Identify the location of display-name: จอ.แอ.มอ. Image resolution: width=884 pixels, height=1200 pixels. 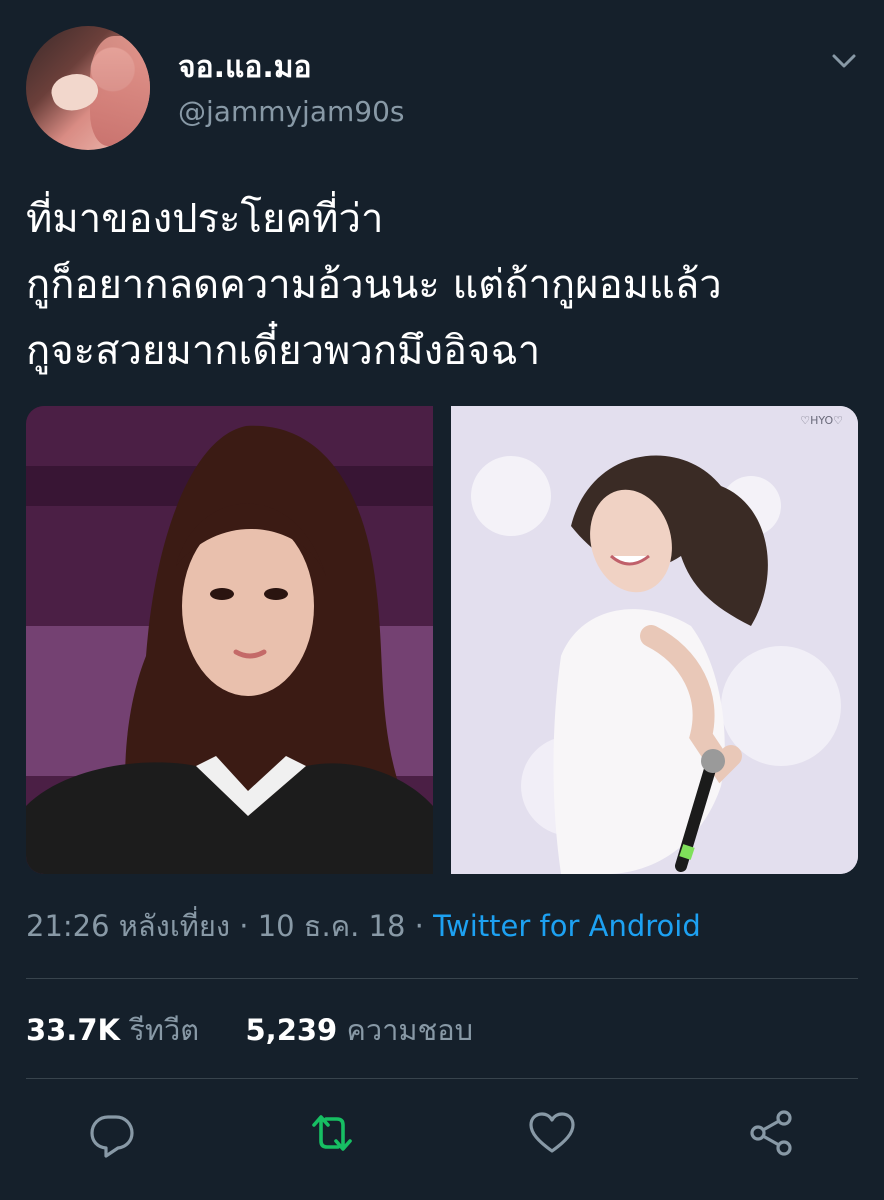
(245, 68).